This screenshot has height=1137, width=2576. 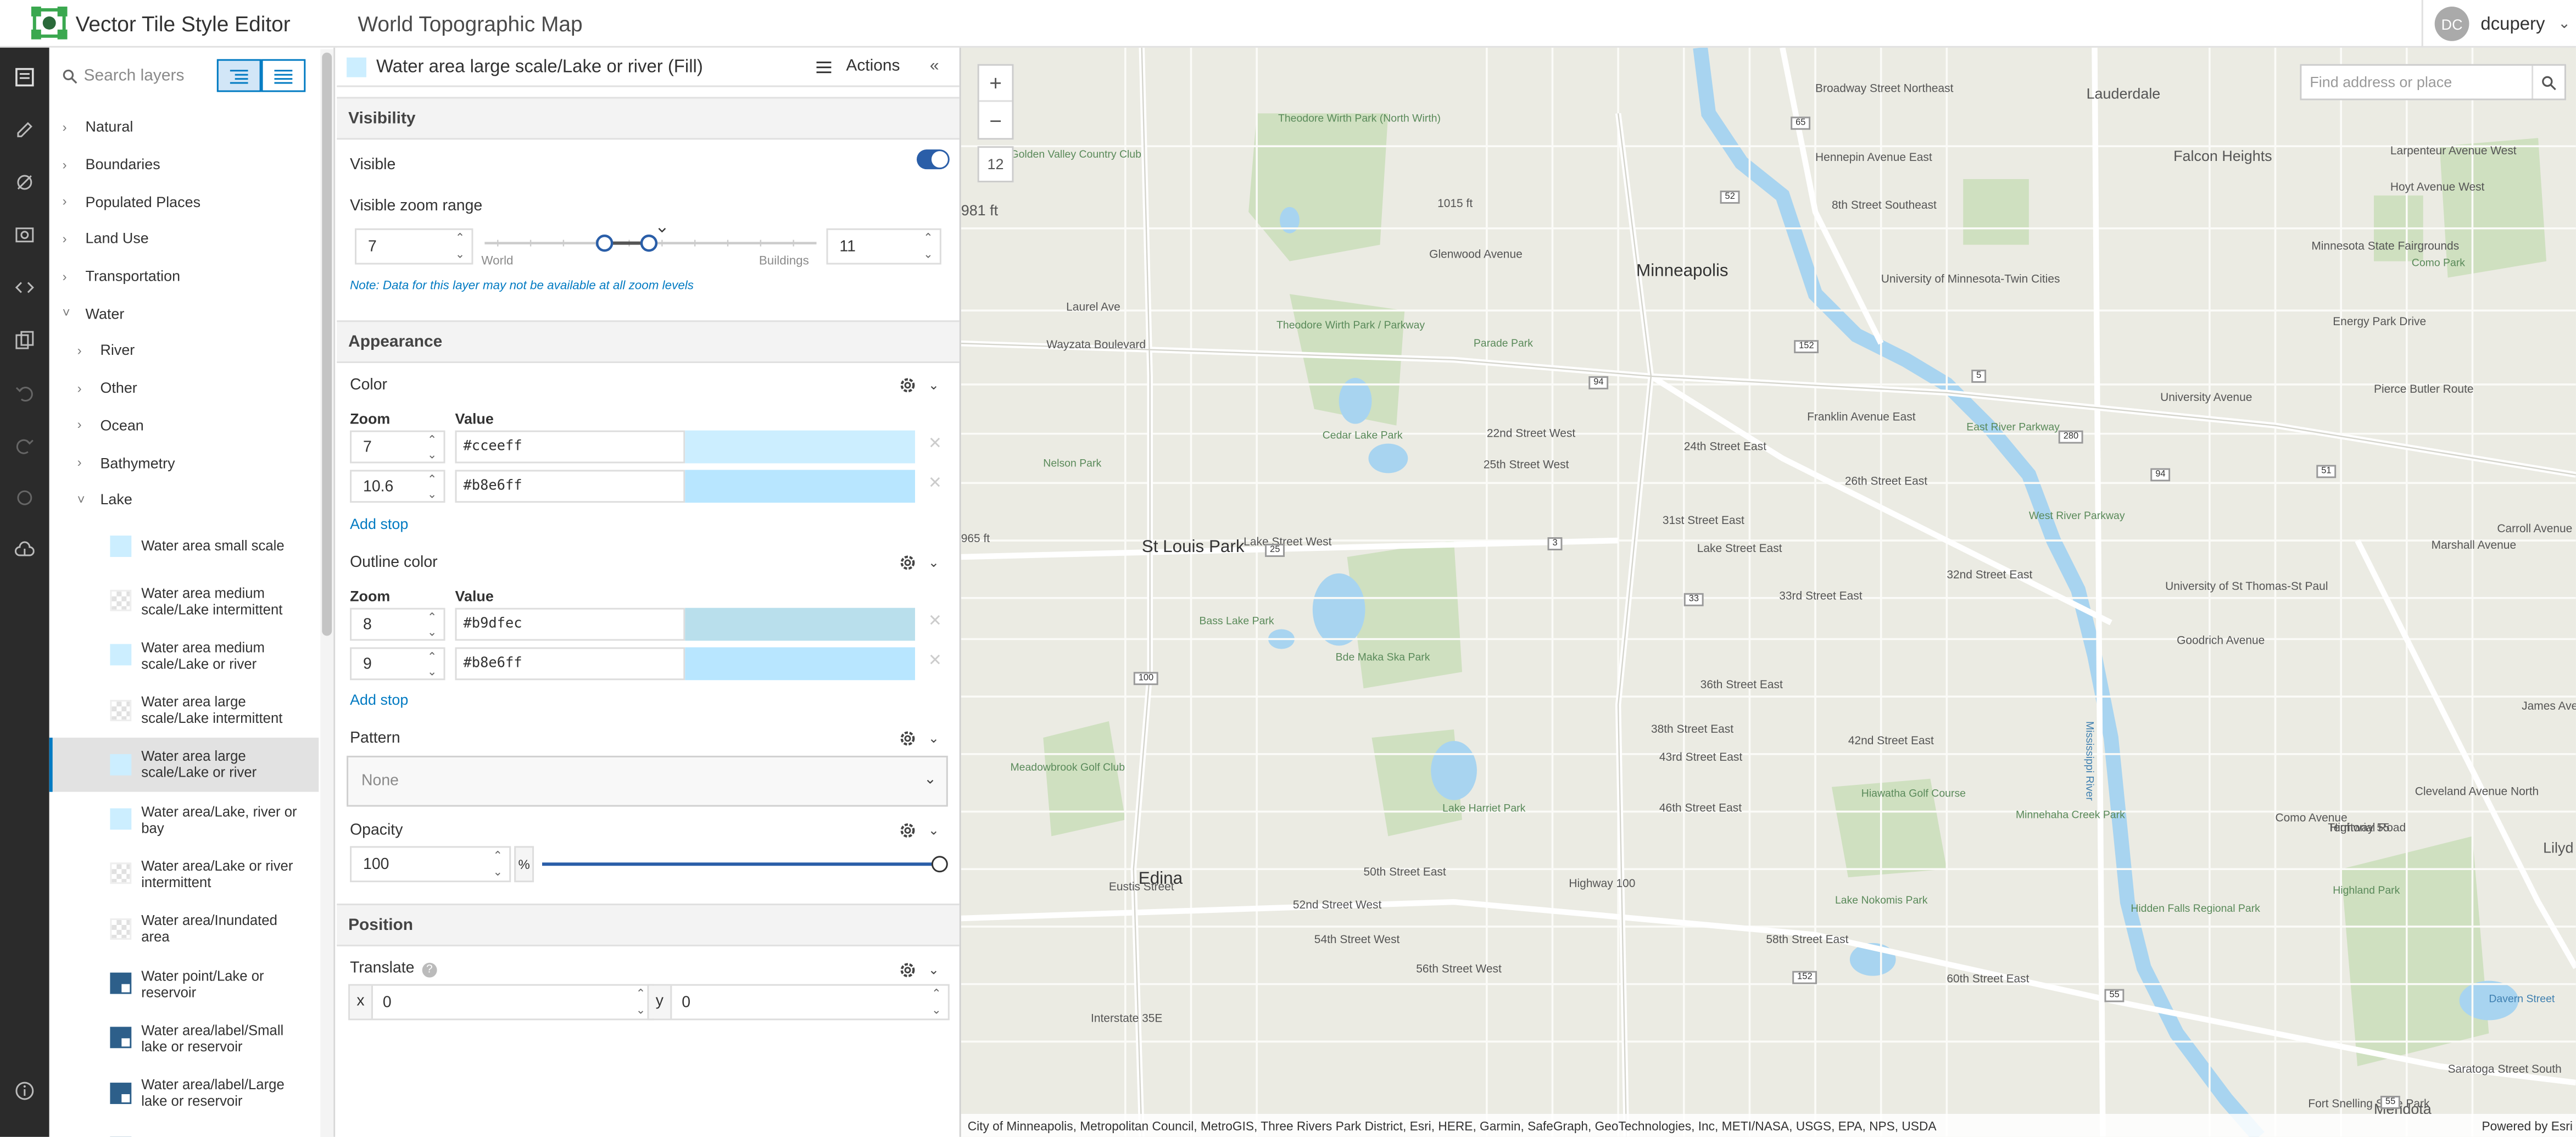 I want to click on user-menu: DC dcupery ⌄, so click(x=2498, y=24).